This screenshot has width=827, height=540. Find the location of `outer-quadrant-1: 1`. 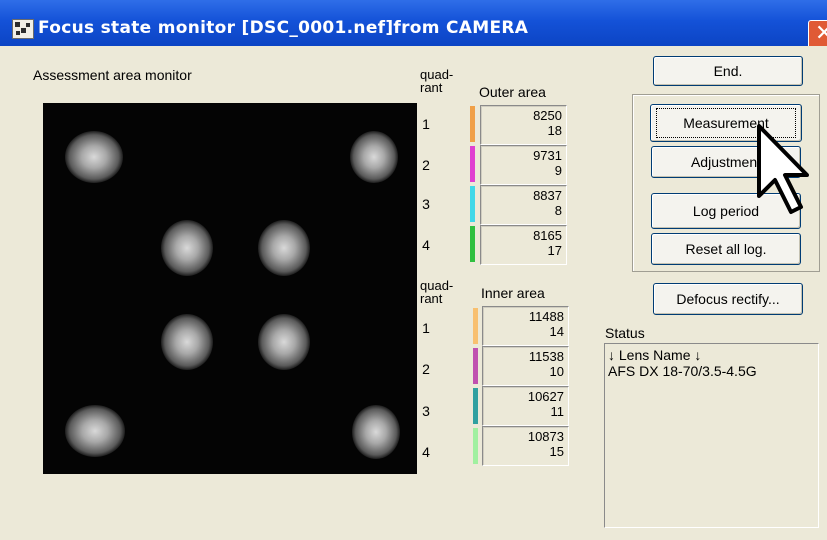

outer-quadrant-1: 1 is located at coordinates (426, 124).